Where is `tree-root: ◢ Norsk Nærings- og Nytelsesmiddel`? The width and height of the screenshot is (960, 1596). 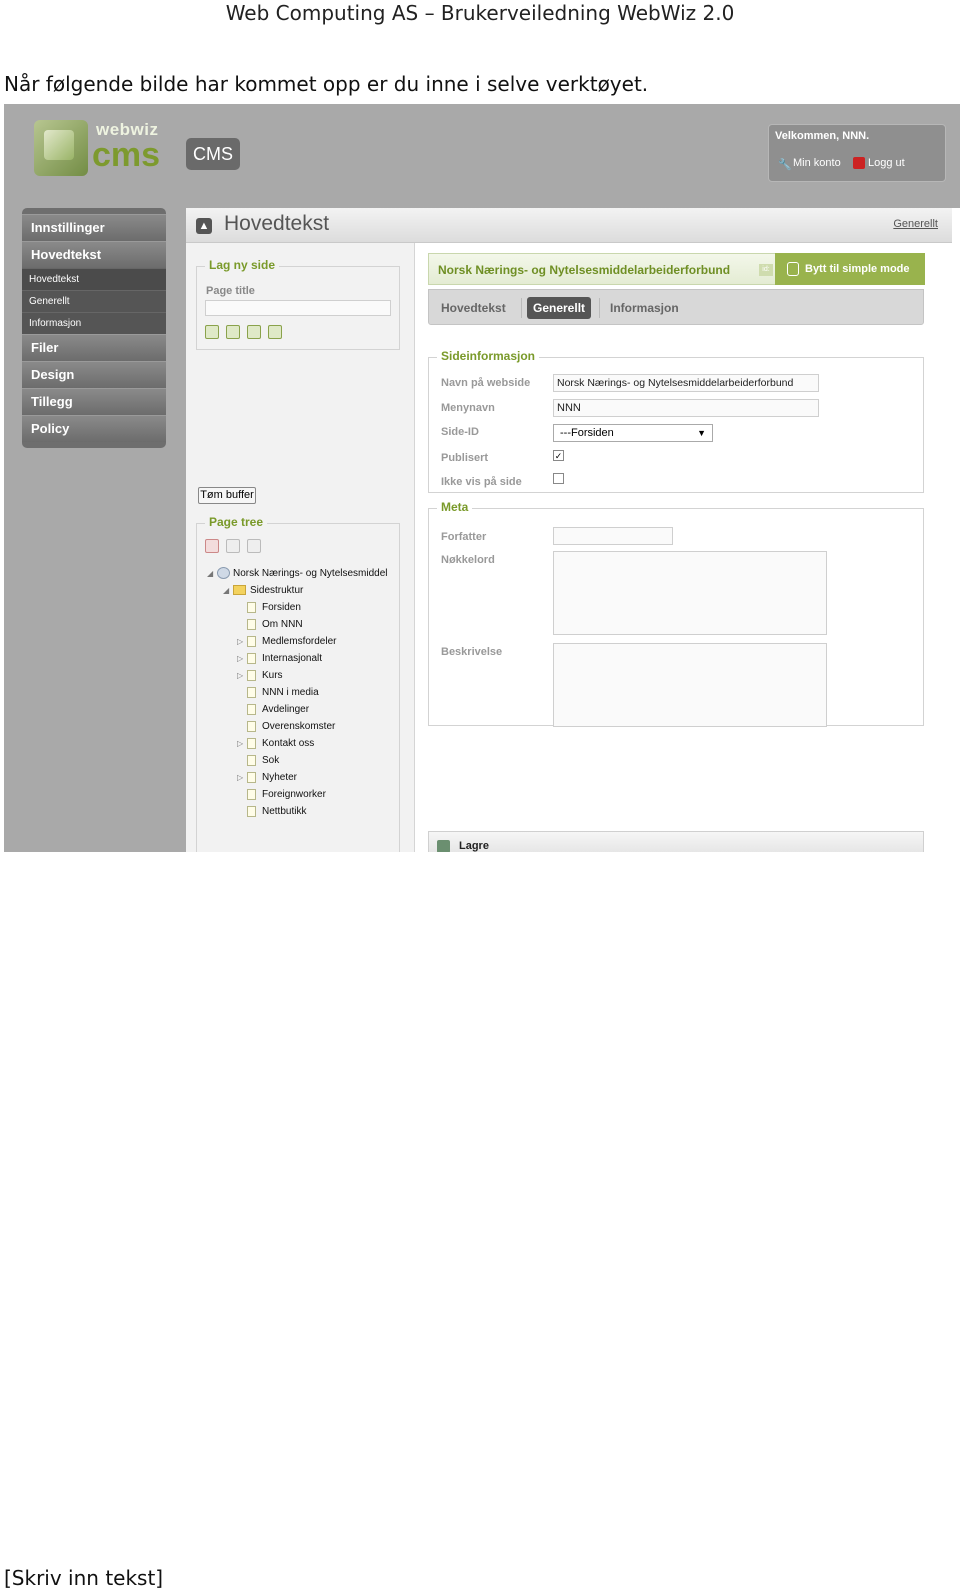
tree-root: ◢ Norsk Nærings- og Nytelsesmiddel is located at coordinates (297, 574).